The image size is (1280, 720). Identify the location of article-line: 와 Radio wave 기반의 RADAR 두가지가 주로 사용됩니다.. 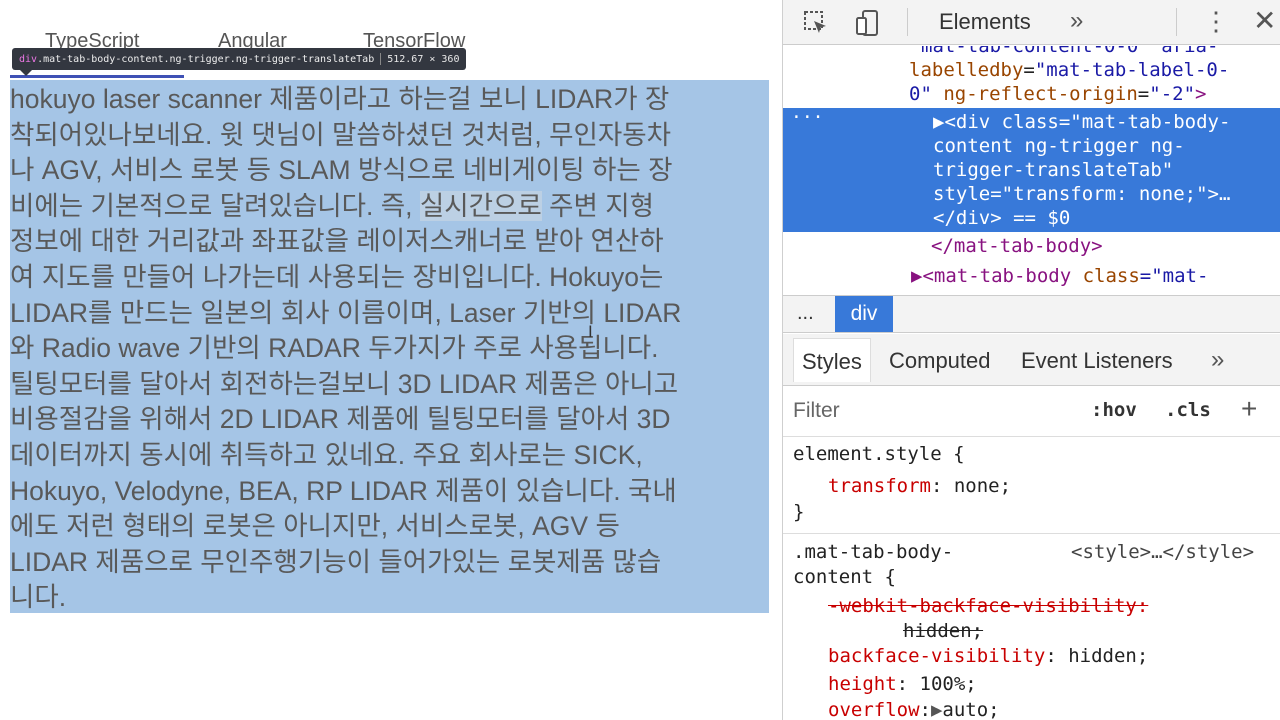
(334, 348).